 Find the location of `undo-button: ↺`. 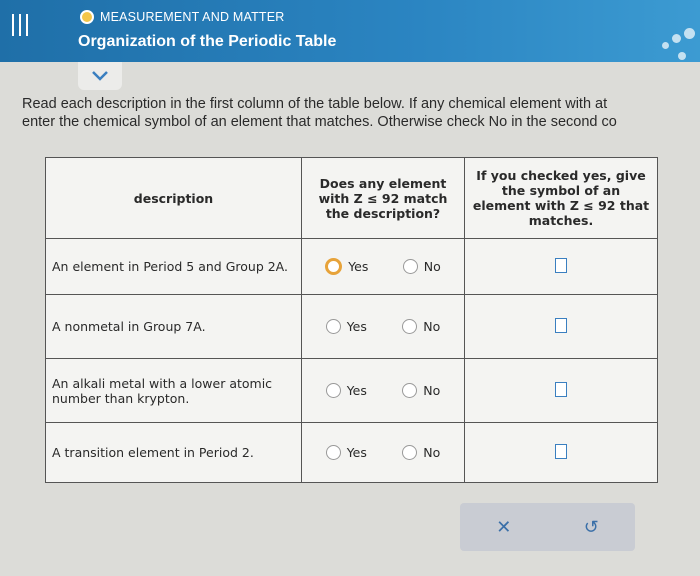

undo-button: ↺ is located at coordinates (591, 527).